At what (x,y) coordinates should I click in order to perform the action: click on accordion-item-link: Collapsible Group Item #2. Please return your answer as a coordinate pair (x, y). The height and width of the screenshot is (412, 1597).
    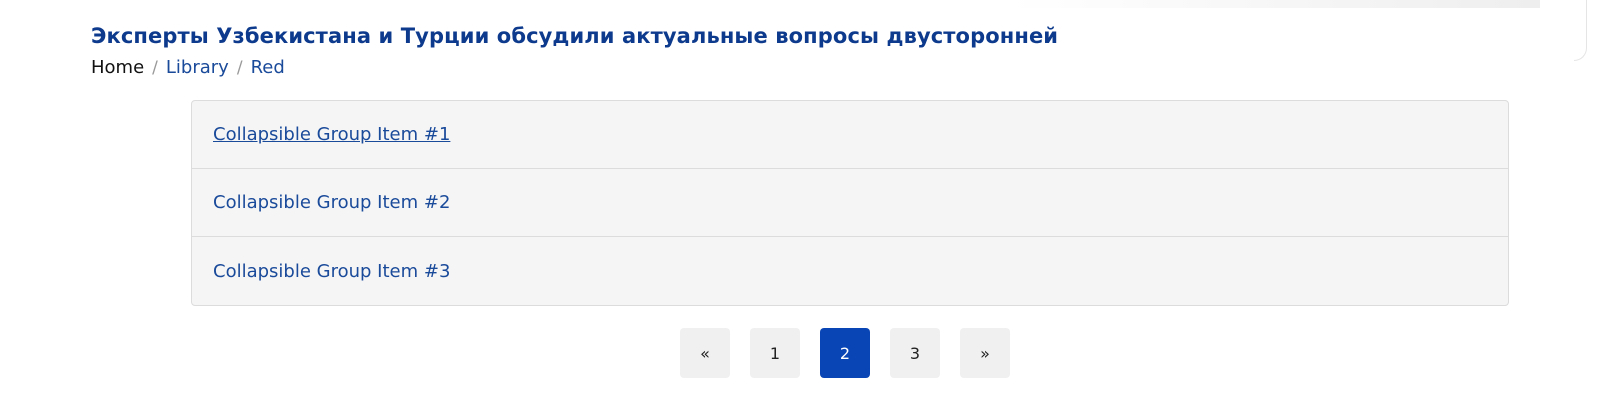
    Looking at the image, I should click on (331, 202).